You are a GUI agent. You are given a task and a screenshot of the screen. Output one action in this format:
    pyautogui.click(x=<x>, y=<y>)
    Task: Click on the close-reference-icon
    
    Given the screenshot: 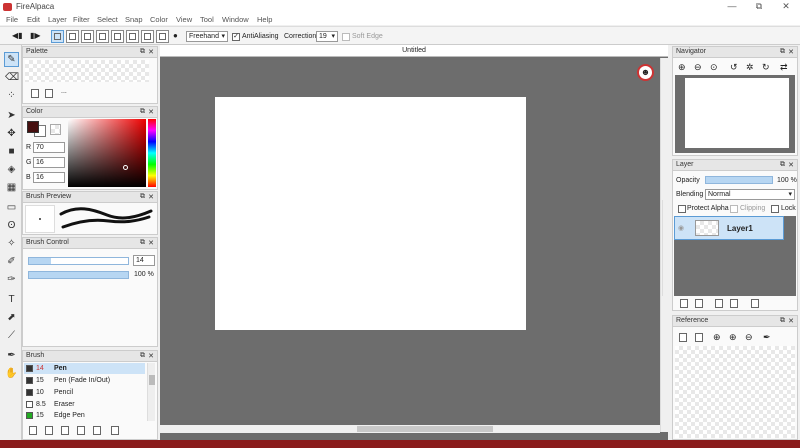 What is the action you would take?
    pyautogui.click(x=699, y=337)
    